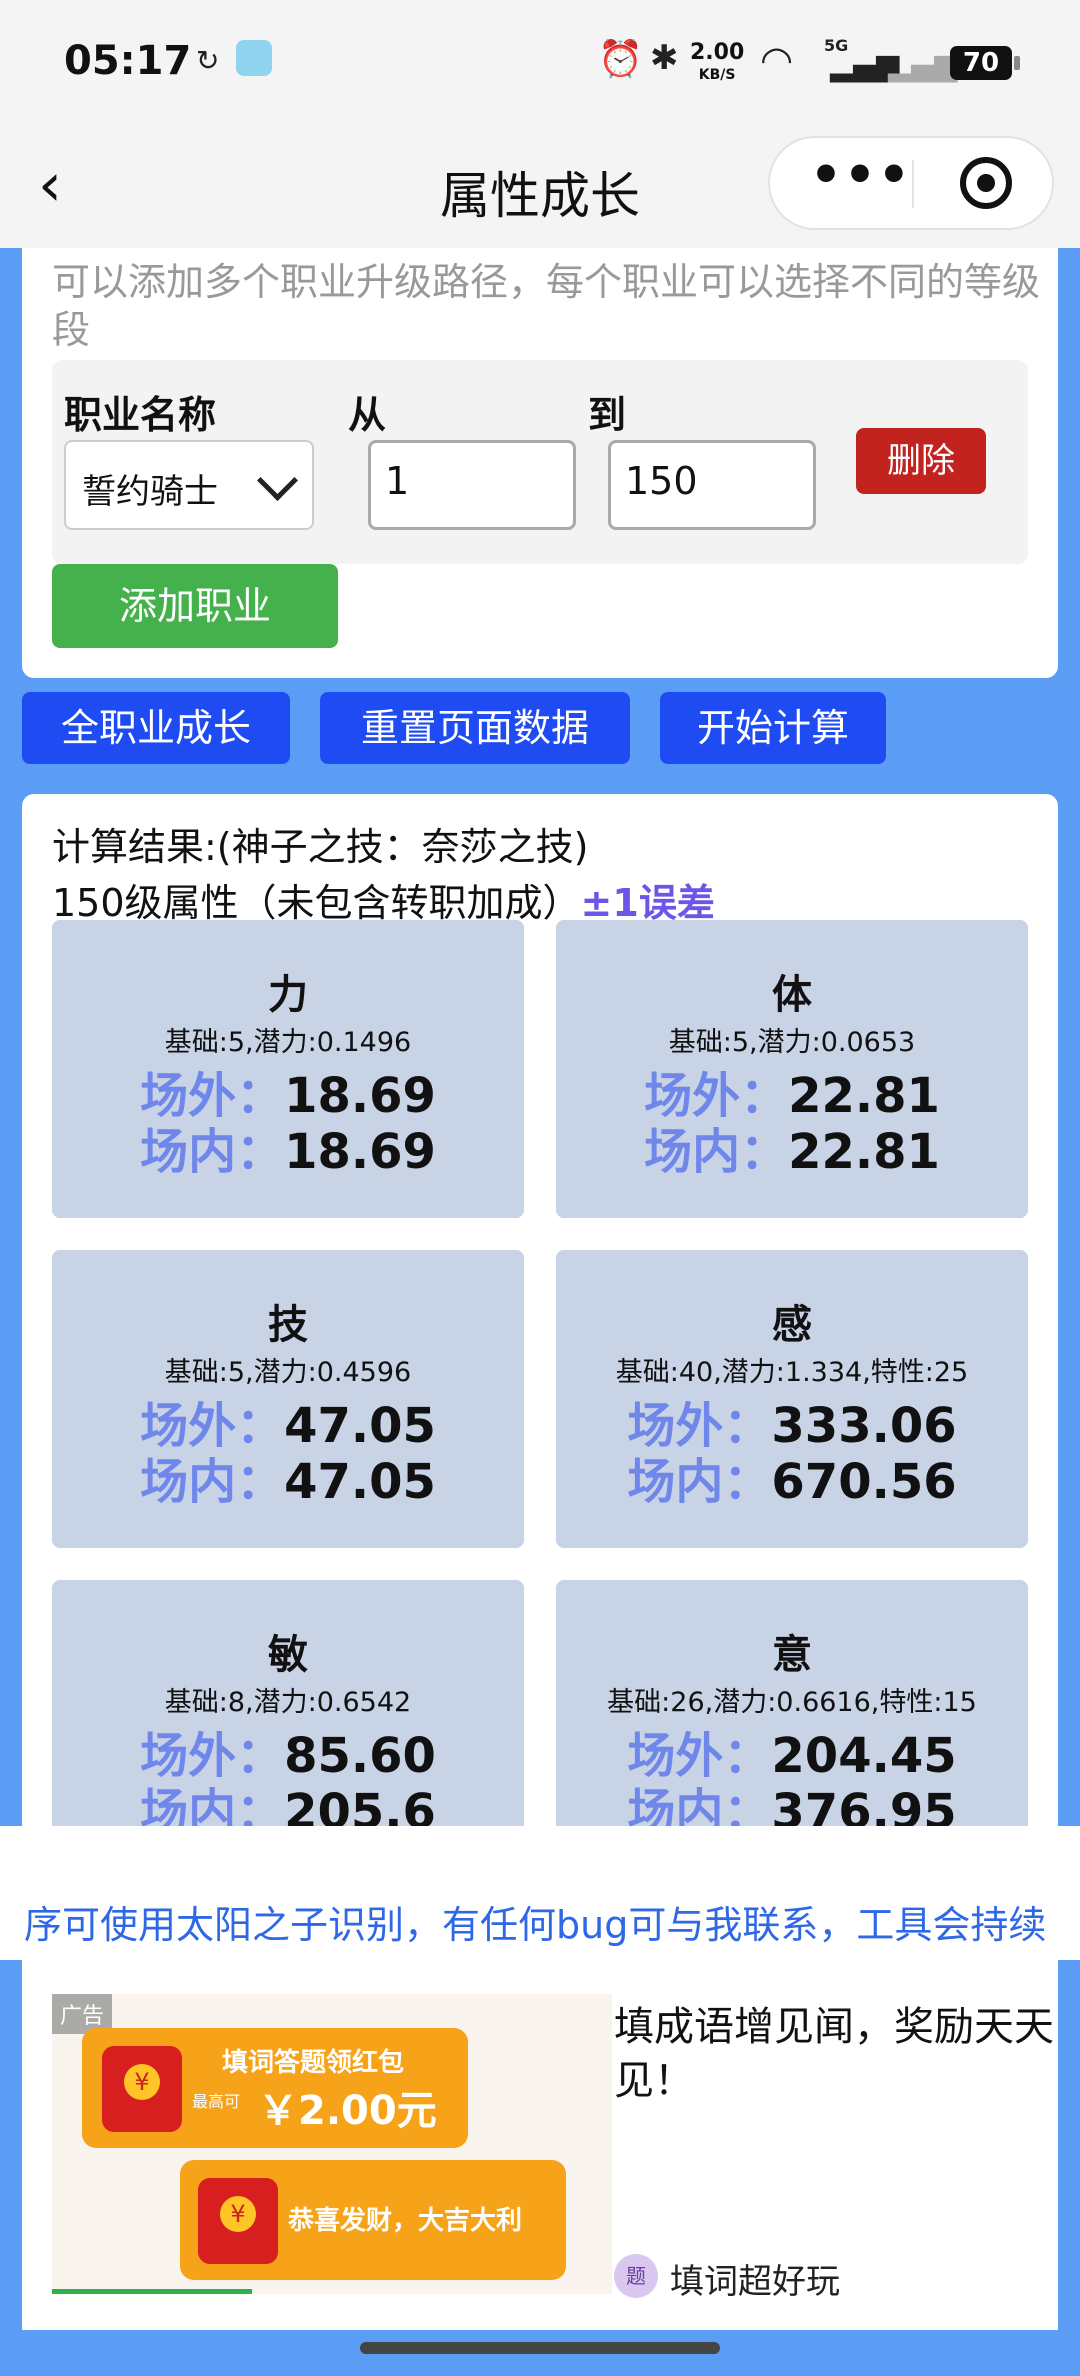 This screenshot has height=2376, width=1080. I want to click on chevron-down-icon, so click(277, 480).